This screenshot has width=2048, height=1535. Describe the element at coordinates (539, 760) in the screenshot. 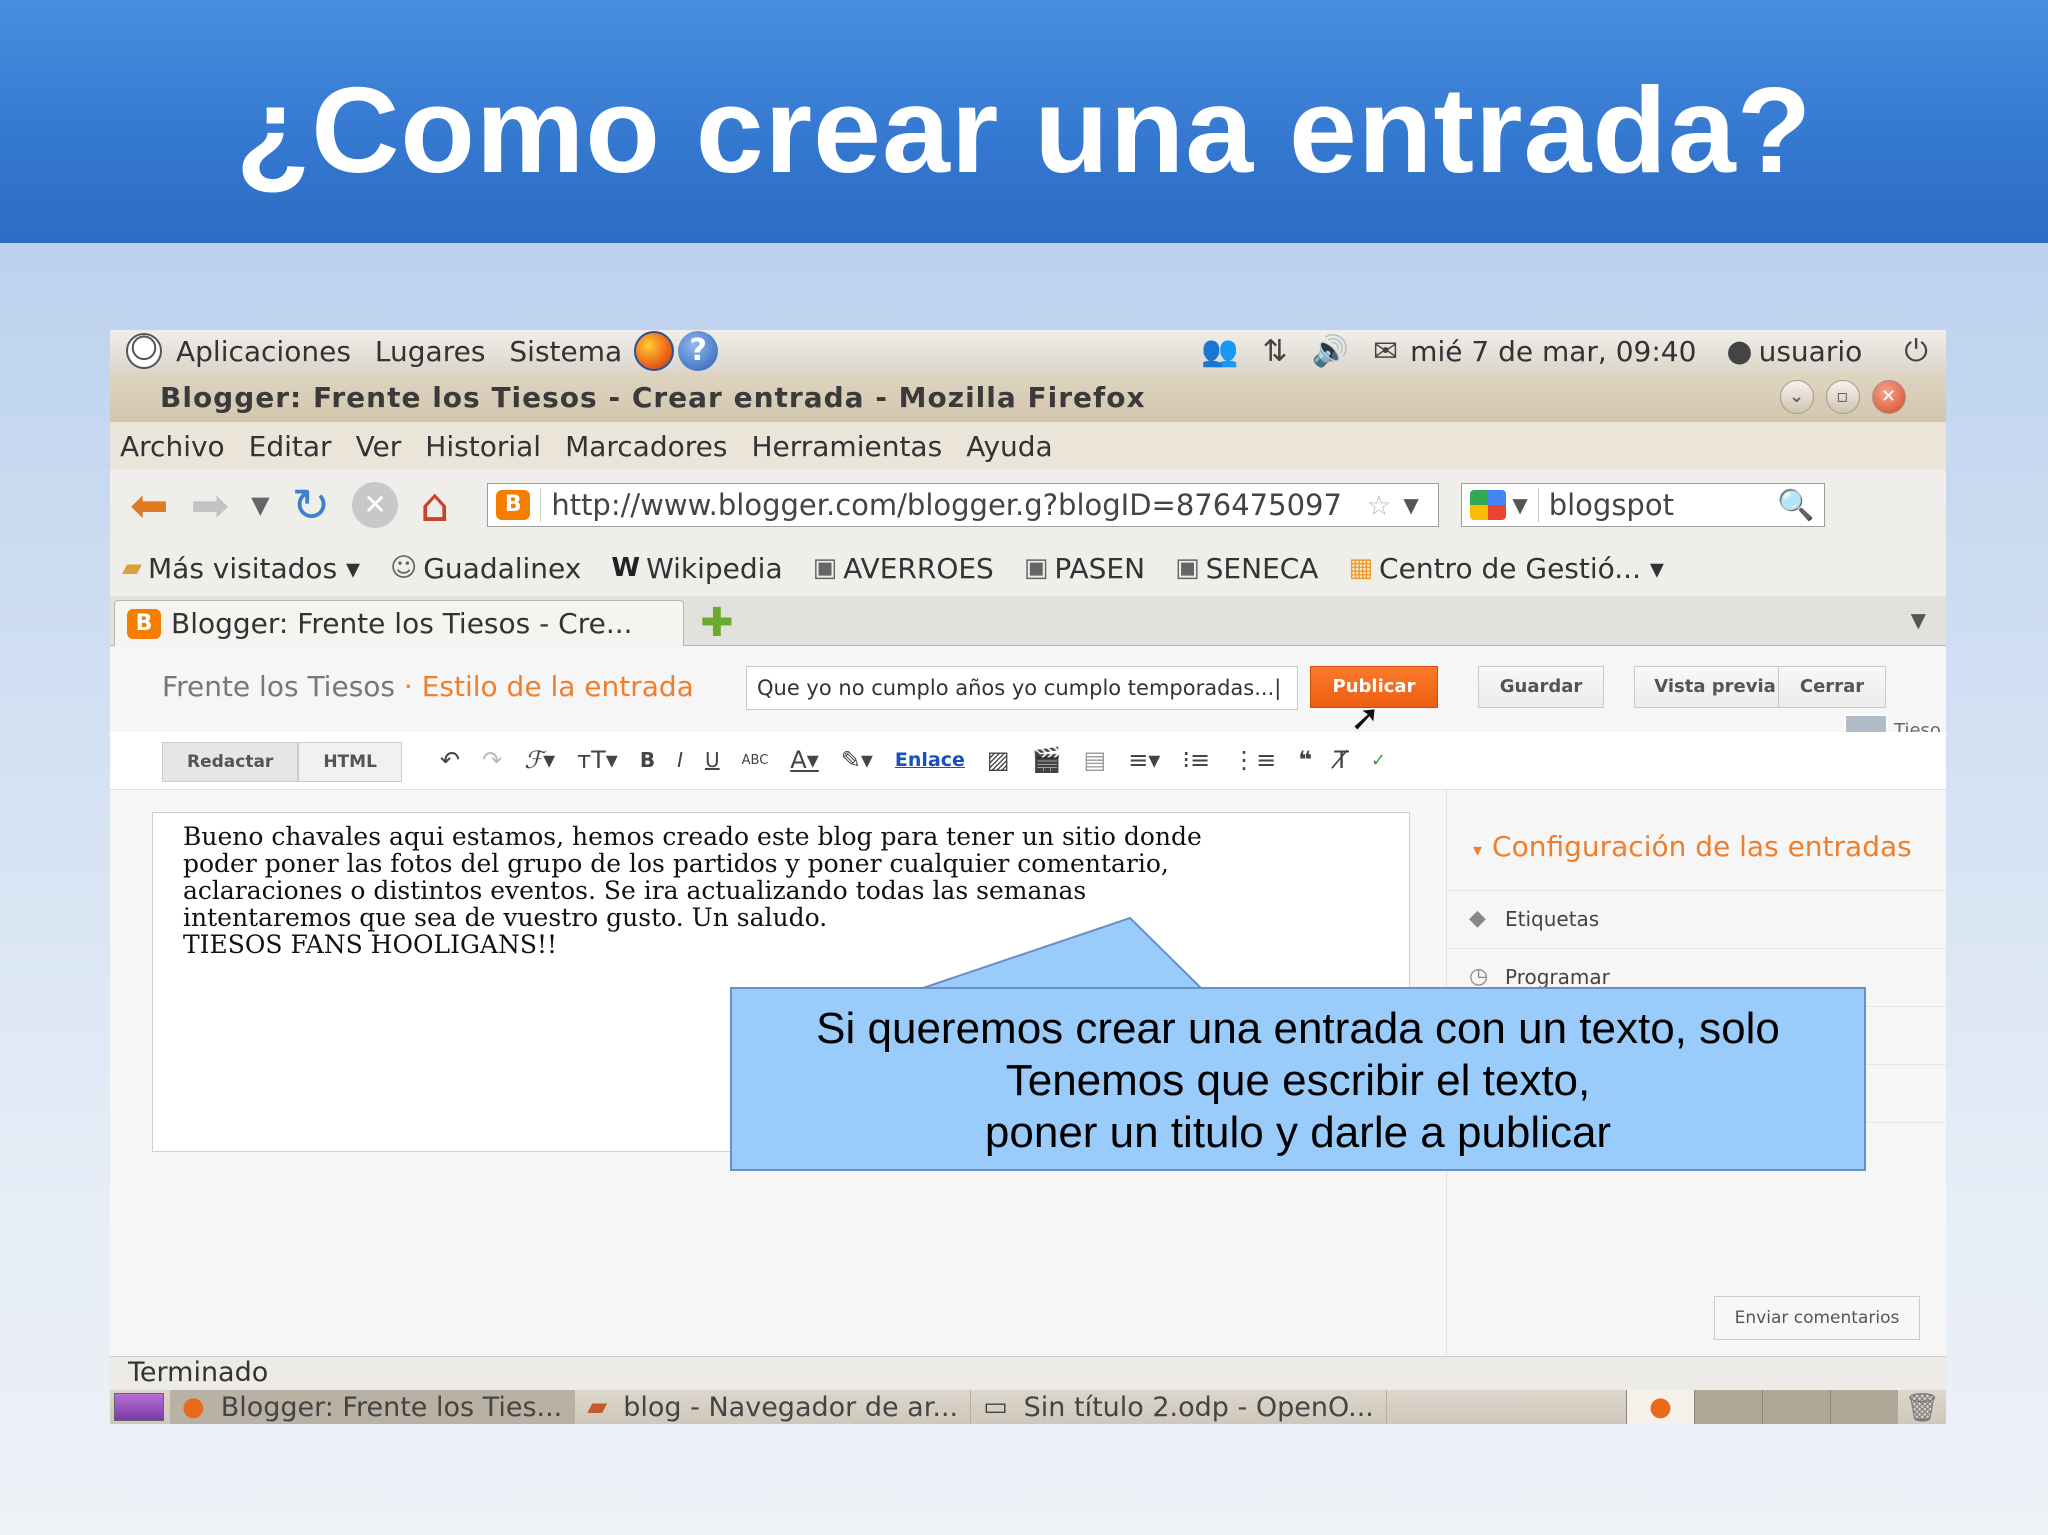

I see `font-family-icon: ℱ▾` at that location.